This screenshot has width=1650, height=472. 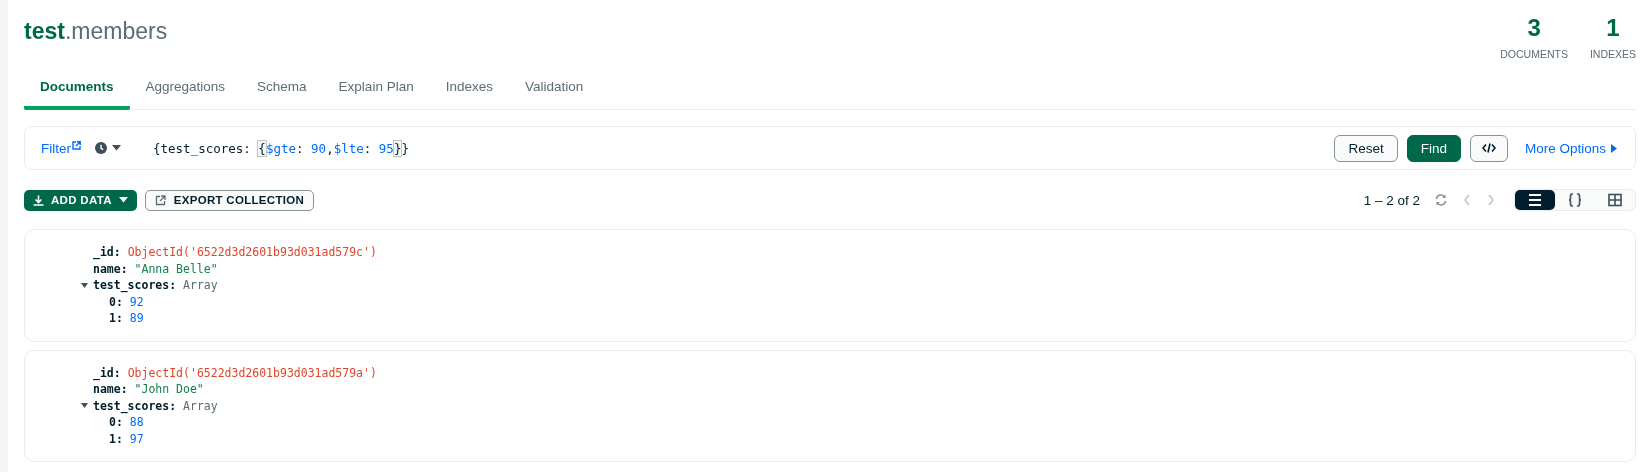 I want to click on list-icon, so click(x=1535, y=200).